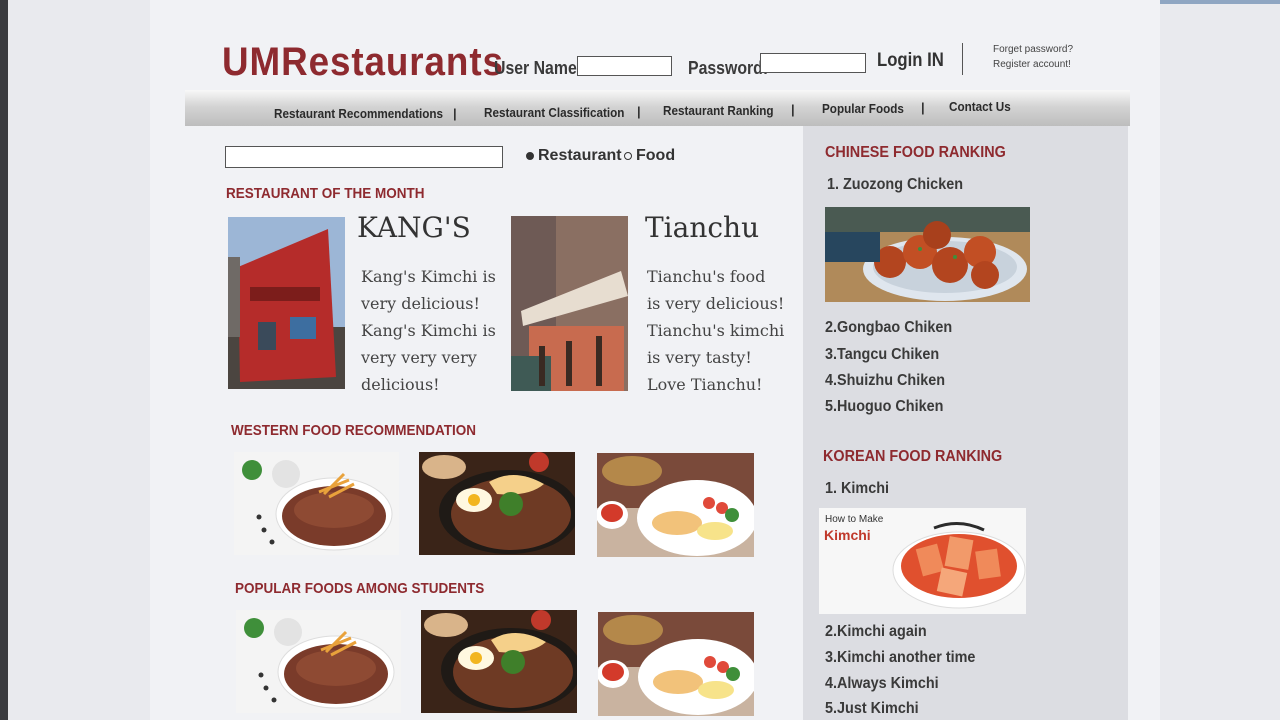 This screenshot has height=720, width=1280. Describe the element at coordinates (624, 66) in the screenshot. I see `username-field` at that location.